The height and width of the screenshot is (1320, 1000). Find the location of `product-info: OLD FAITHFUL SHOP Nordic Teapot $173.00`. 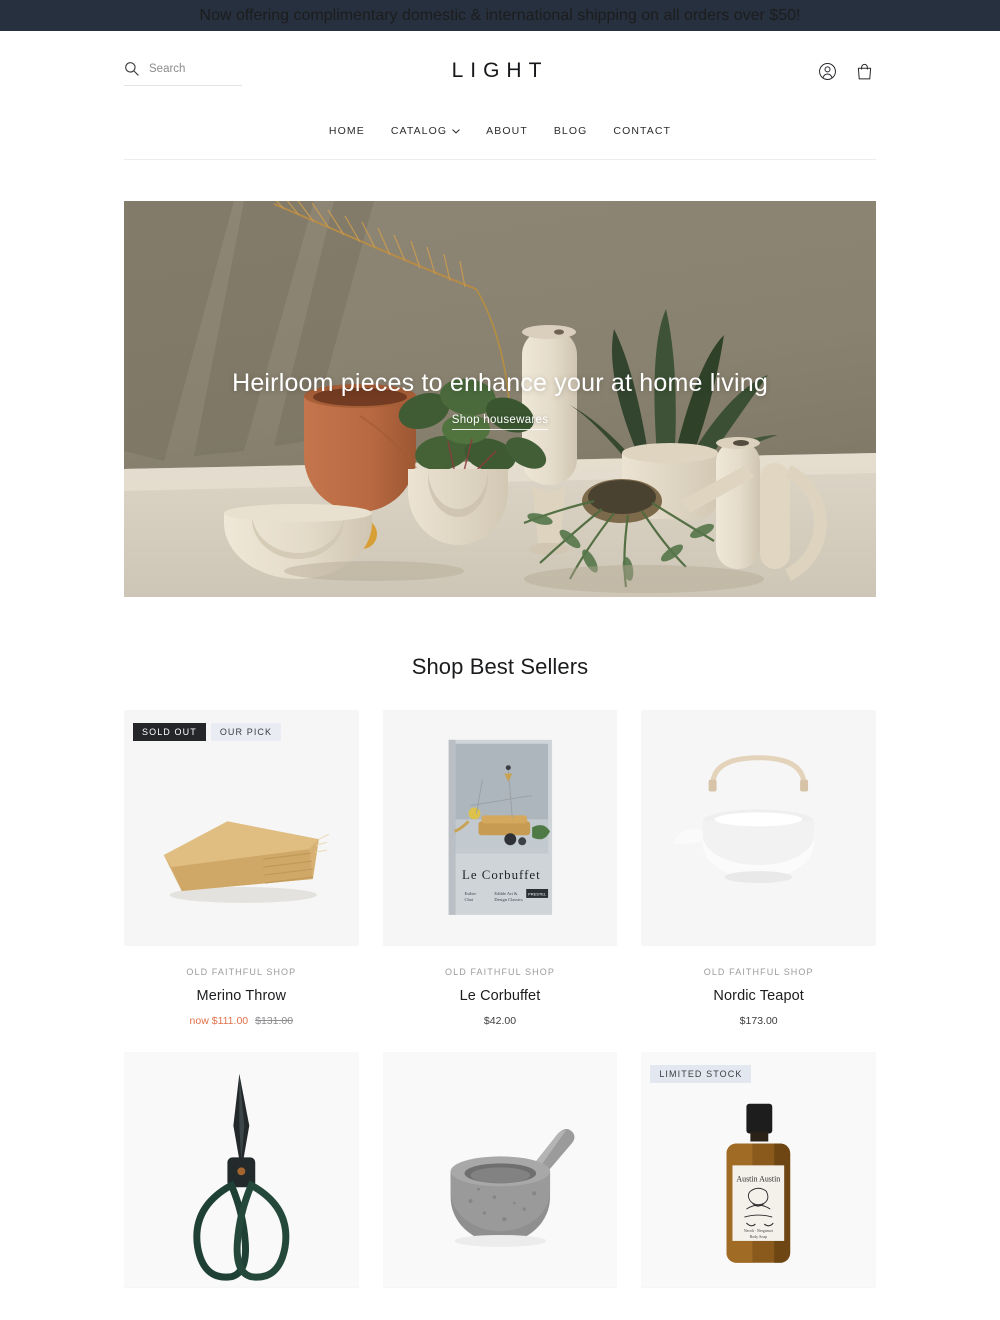

product-info: OLD FAITHFUL SHOP Nordic Teapot $173.00 is located at coordinates (758, 986).